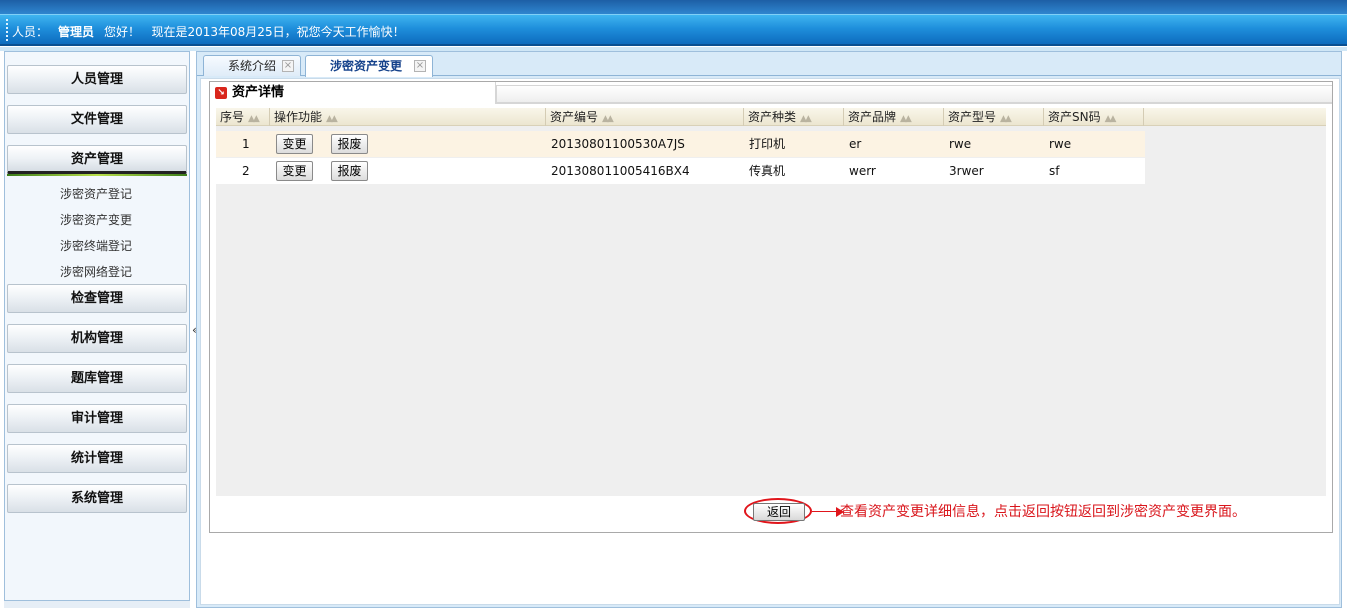 The image size is (1347, 614). What do you see at coordinates (298, 117) in the screenshot?
I see `column-label: 操作功能` at bounding box center [298, 117].